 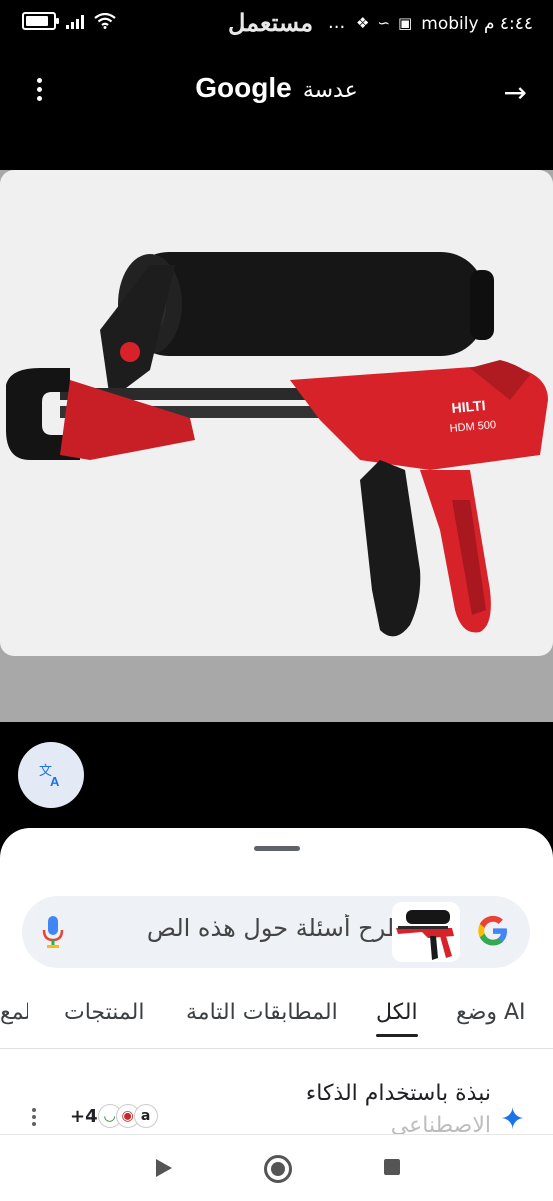 What do you see at coordinates (515, 92) in the screenshot?
I see `share-arrow-icon: →` at bounding box center [515, 92].